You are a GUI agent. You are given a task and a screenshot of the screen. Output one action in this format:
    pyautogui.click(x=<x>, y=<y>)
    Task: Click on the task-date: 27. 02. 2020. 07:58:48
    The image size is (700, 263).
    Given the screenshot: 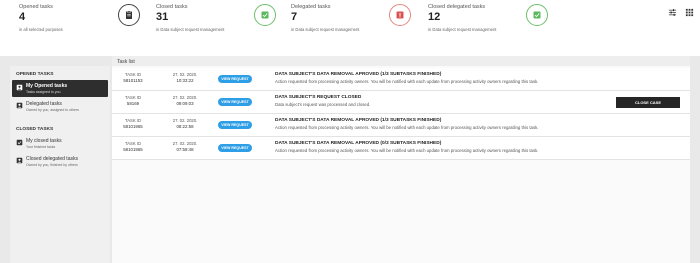 What is the action you would take?
    pyautogui.click(x=185, y=146)
    